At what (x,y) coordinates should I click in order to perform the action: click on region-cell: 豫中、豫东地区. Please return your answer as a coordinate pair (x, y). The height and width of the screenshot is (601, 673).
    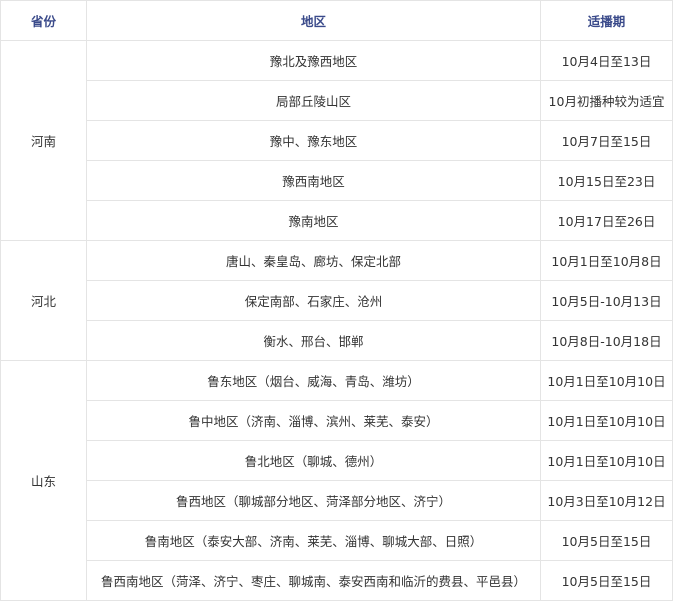
    Looking at the image, I should click on (313, 140).